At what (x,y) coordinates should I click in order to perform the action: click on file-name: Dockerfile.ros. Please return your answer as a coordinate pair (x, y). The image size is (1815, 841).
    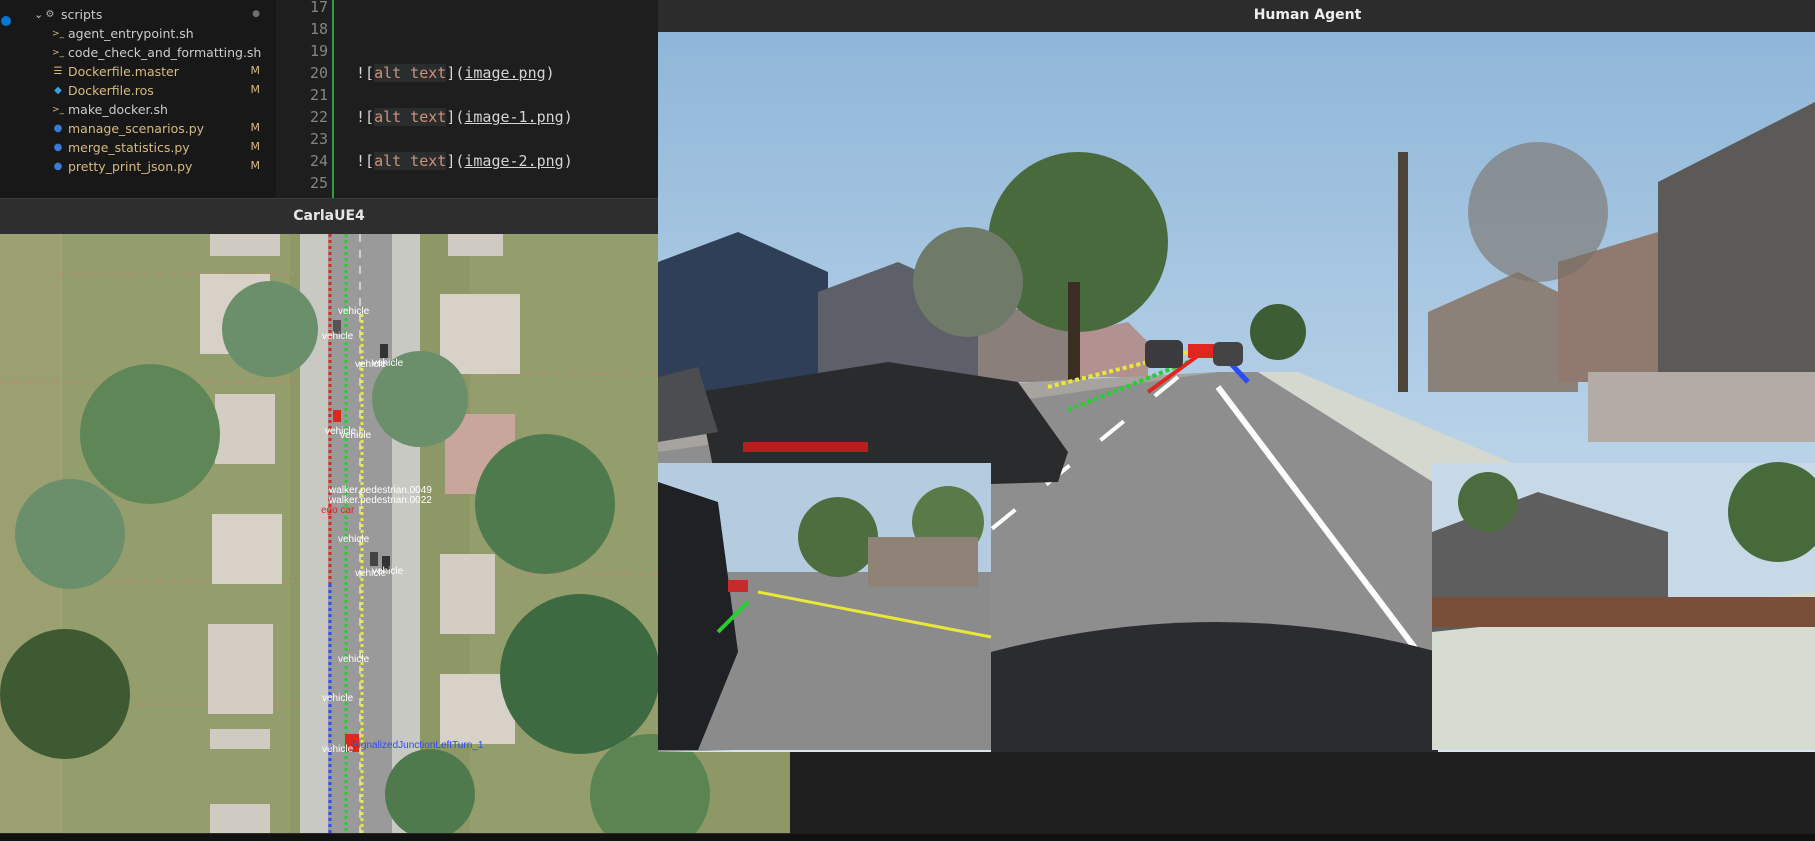
    Looking at the image, I should click on (111, 90).